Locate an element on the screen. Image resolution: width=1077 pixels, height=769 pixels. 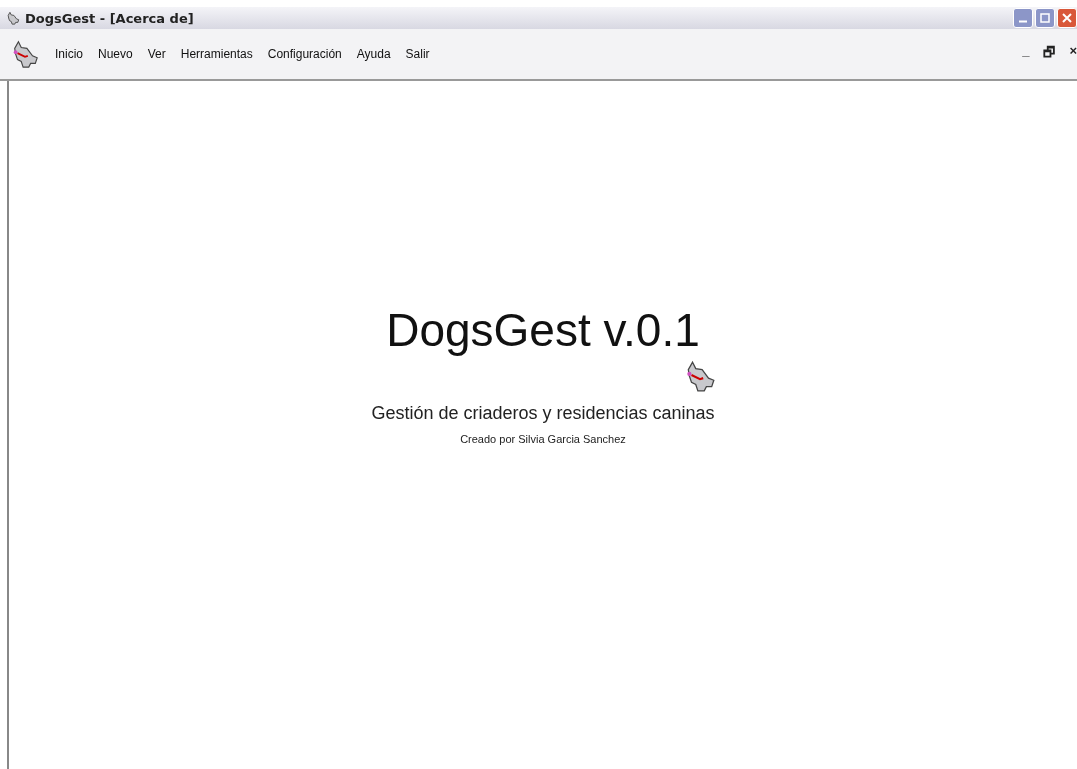
menu-item: Salir is located at coordinates (417, 54).